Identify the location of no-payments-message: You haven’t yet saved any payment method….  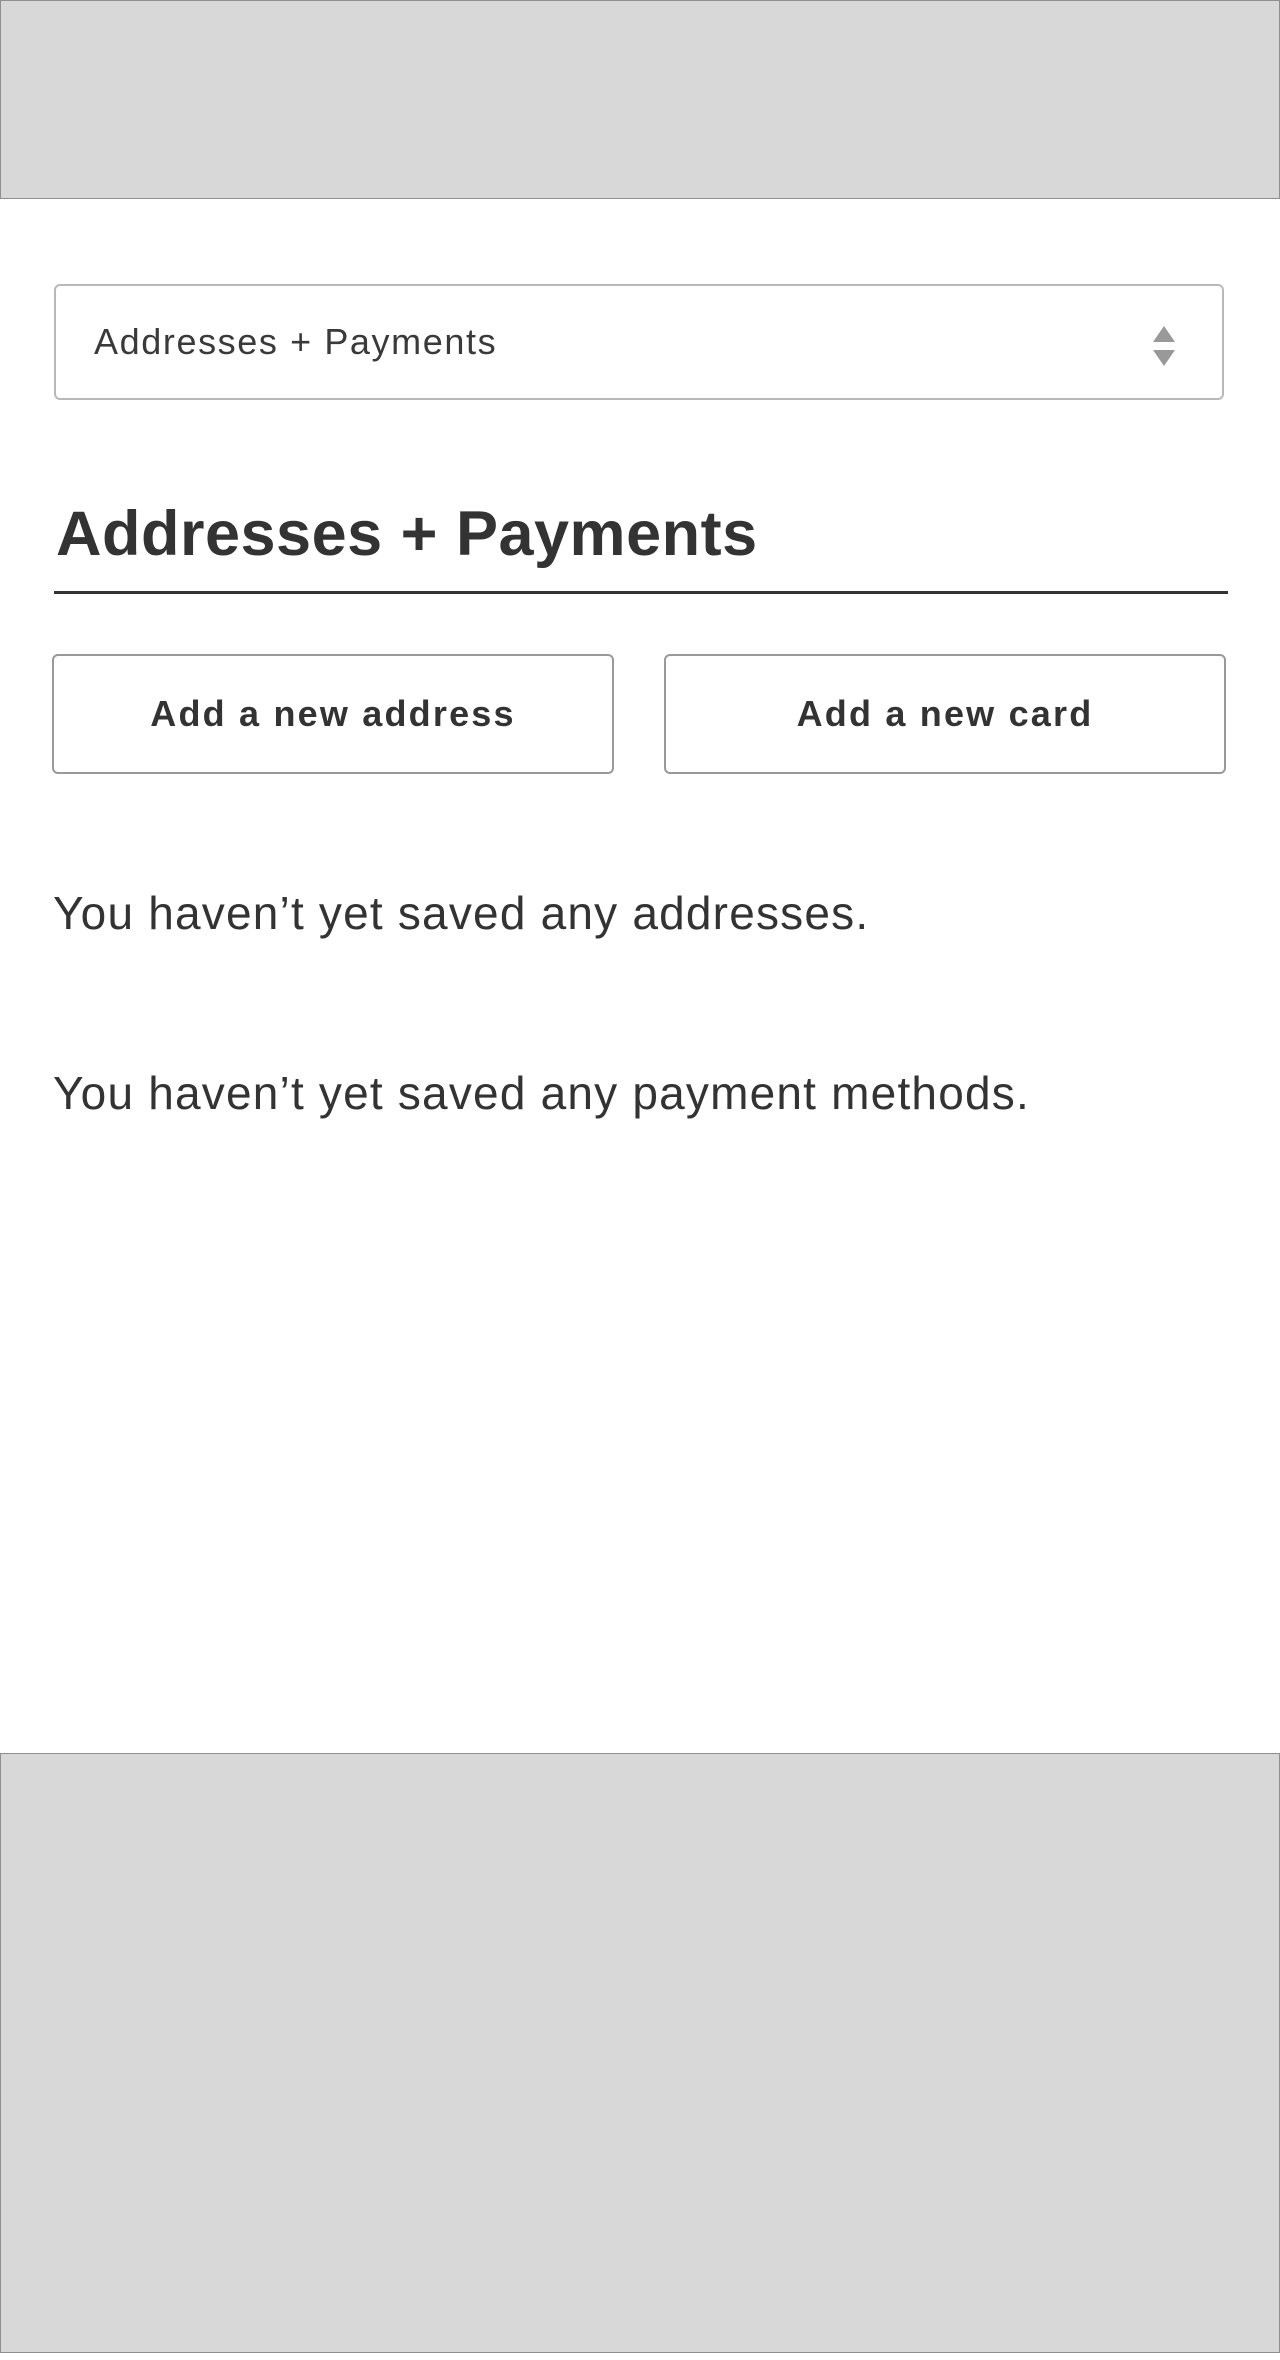
(541, 1093).